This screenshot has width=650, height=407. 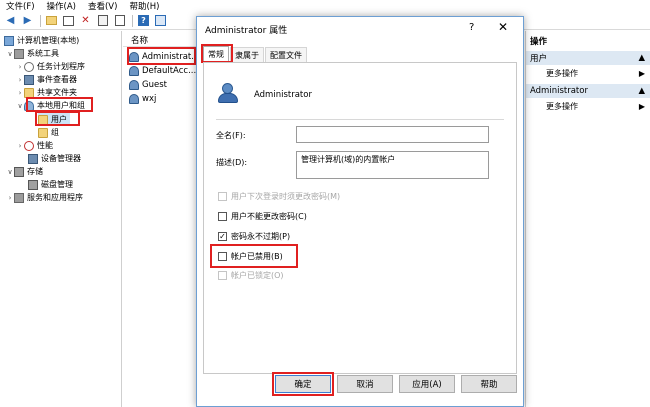 I want to click on forward-arrow-icon: ▶, so click(x=27, y=21).